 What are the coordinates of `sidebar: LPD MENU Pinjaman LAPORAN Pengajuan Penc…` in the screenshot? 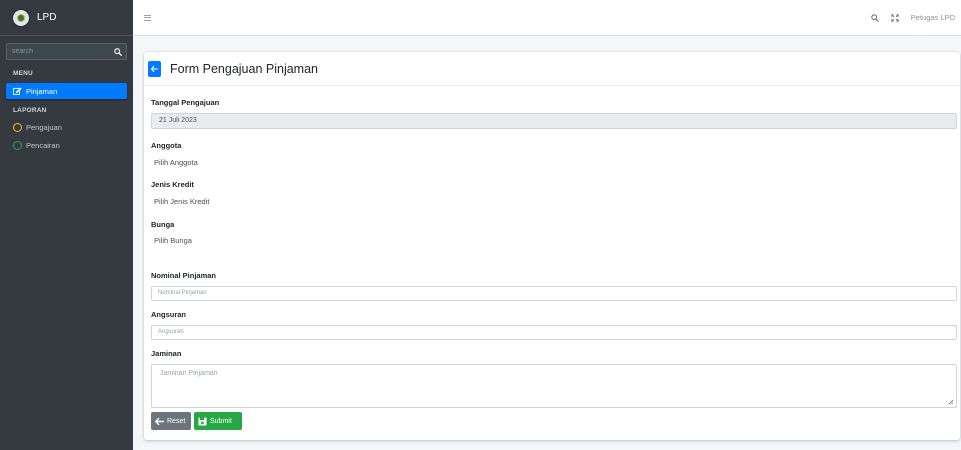 It's located at (66, 225).